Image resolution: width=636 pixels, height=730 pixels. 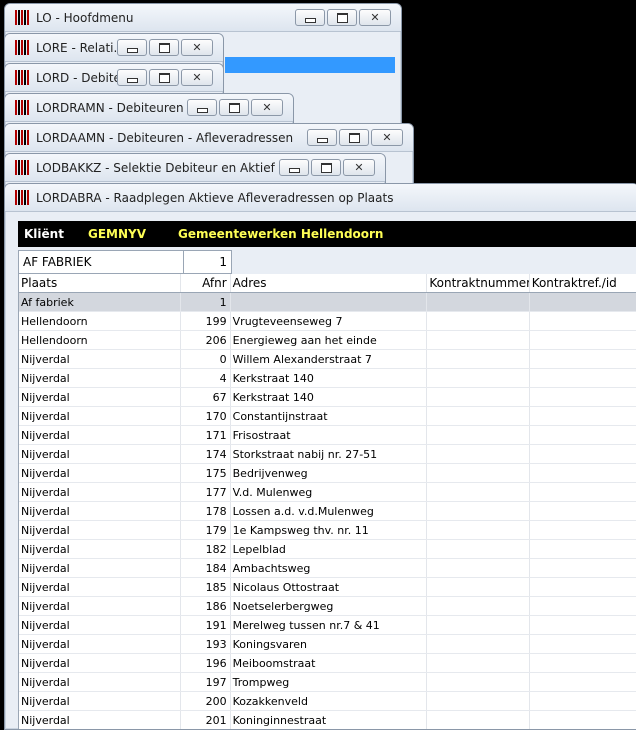 I want to click on table-row: Nijverdal 178 Lossen a.d. v.d.Mulenweg, so click(x=327, y=511).